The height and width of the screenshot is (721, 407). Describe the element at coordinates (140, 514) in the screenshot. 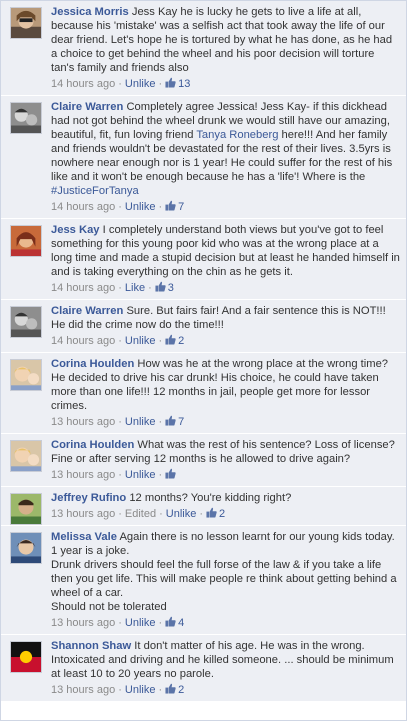

I see `edited-label: Edited` at that location.